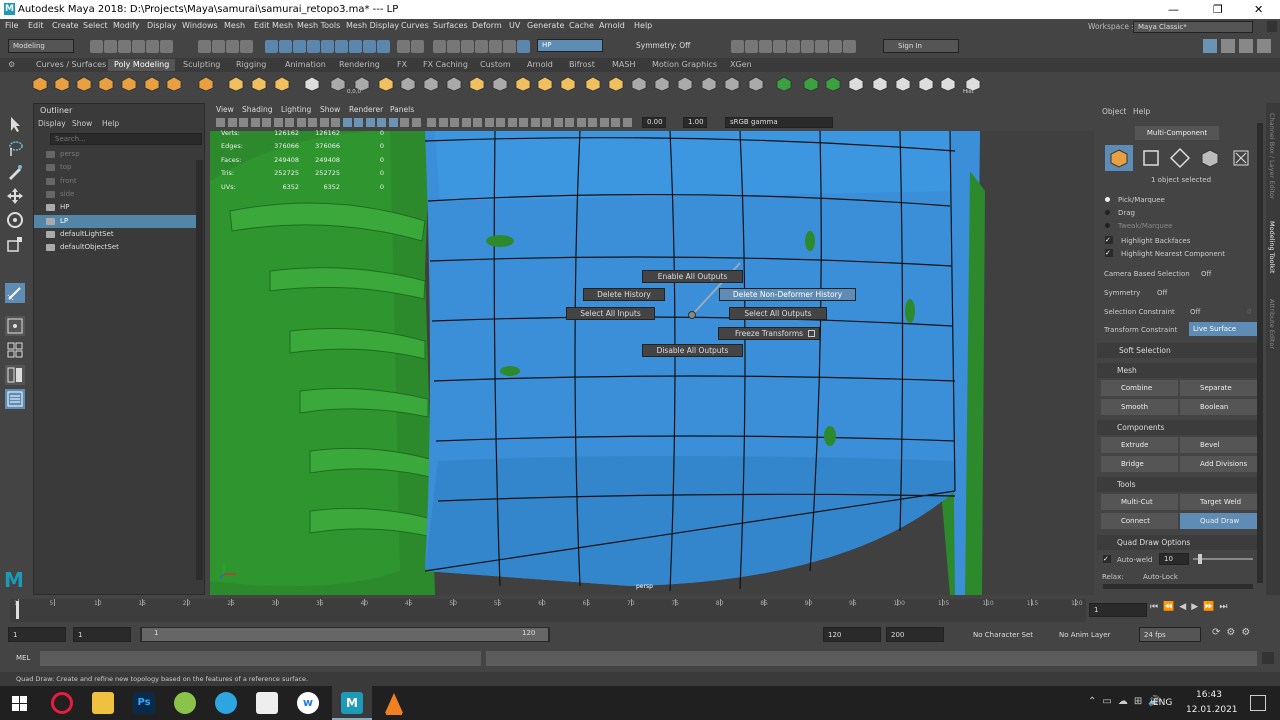  What do you see at coordinates (15, 244) in the screenshot?
I see `scale-tool-icon` at bounding box center [15, 244].